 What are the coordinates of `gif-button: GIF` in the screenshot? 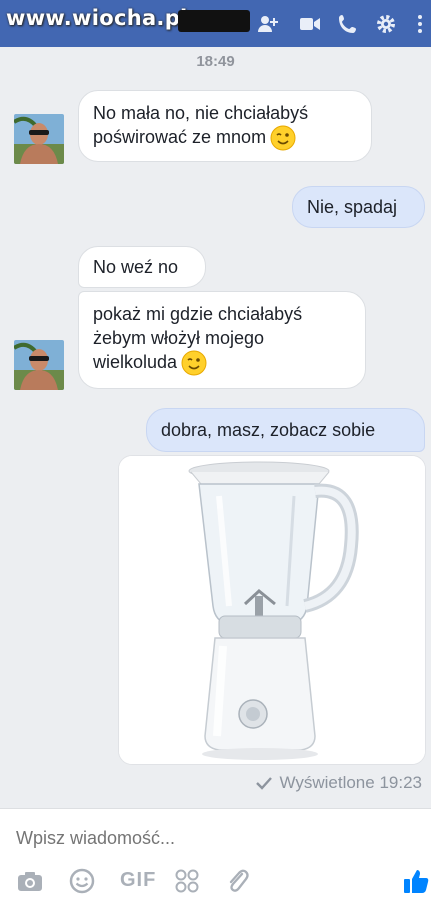 It's located at (138, 880).